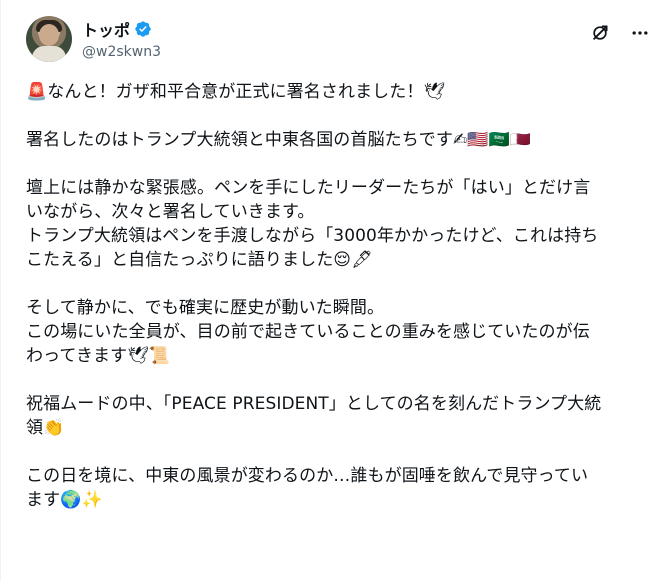 This screenshot has width=667, height=580. I want to click on grok-button, so click(600, 33).